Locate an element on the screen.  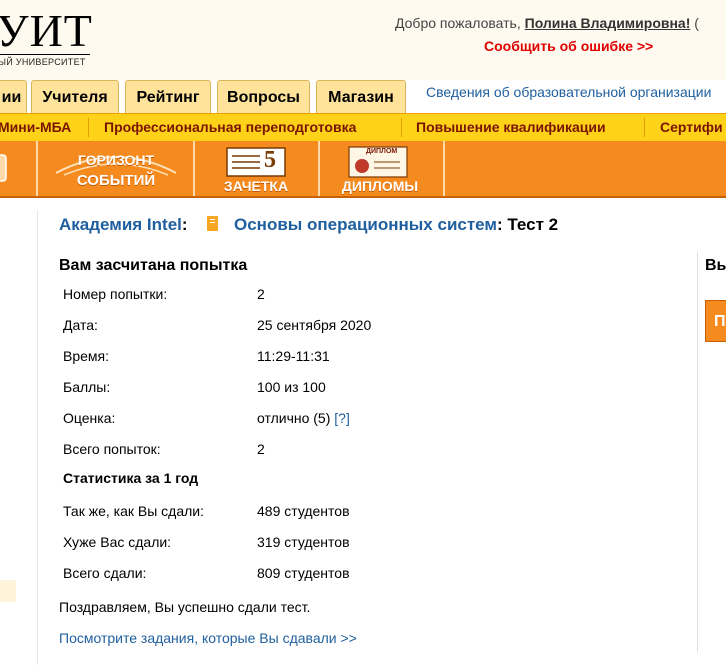
nav-qualification: Повышение квалификации is located at coordinates (511, 127).